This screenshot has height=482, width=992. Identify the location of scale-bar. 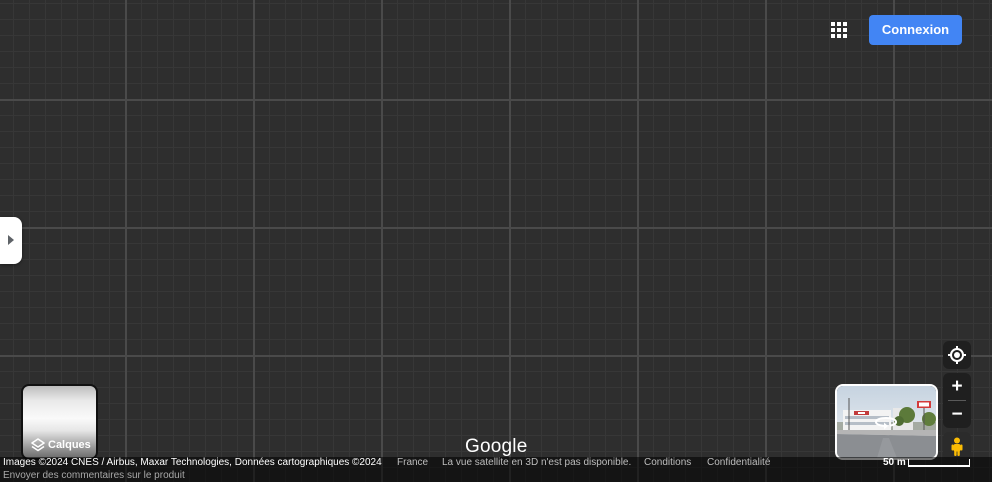
(939, 463).